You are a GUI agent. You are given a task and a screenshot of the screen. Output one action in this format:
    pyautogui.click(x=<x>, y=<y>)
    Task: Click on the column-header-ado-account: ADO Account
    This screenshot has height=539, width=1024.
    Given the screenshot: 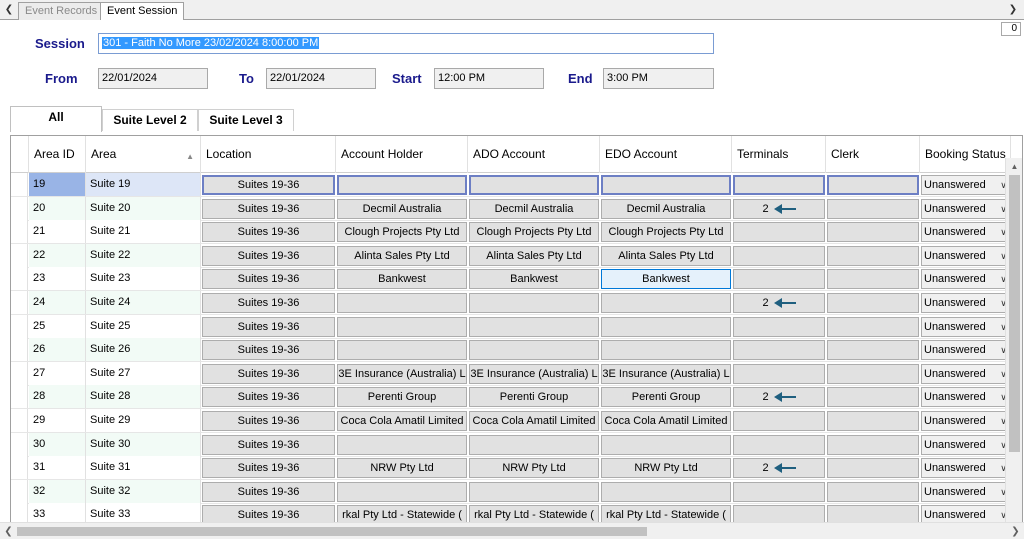 What is the action you would take?
    pyautogui.click(x=534, y=154)
    